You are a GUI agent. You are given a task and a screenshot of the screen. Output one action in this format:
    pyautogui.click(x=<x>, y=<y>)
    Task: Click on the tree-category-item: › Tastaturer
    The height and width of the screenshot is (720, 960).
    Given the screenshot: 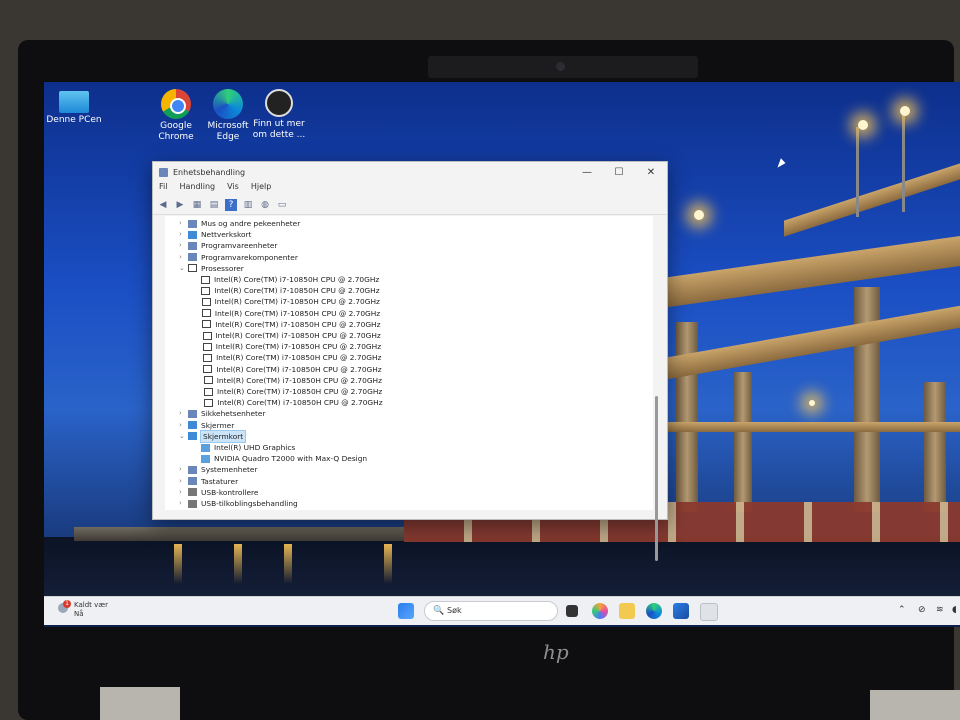 What is the action you would take?
    pyautogui.click(x=208, y=481)
    